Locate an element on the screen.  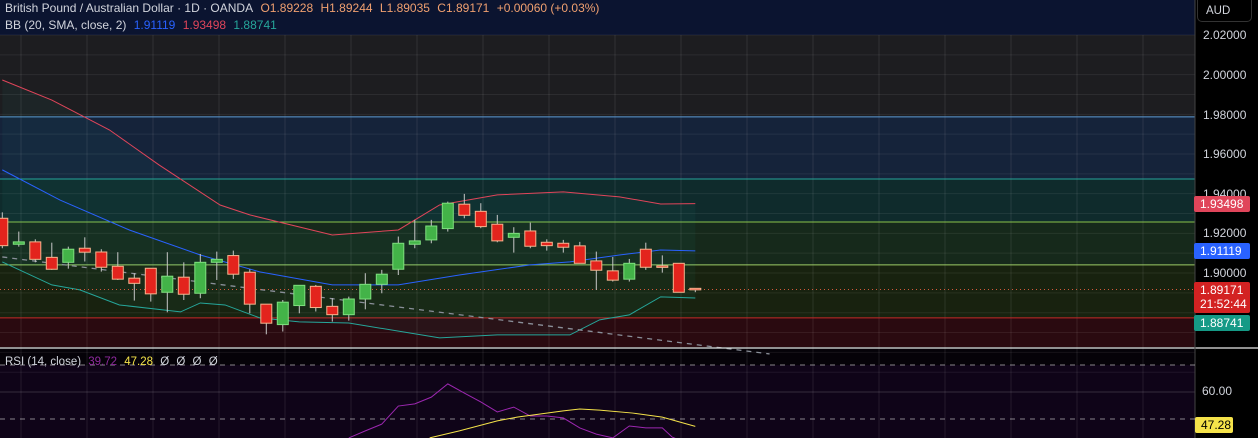
rsi-extra-3: Ø is located at coordinates (197, 362).